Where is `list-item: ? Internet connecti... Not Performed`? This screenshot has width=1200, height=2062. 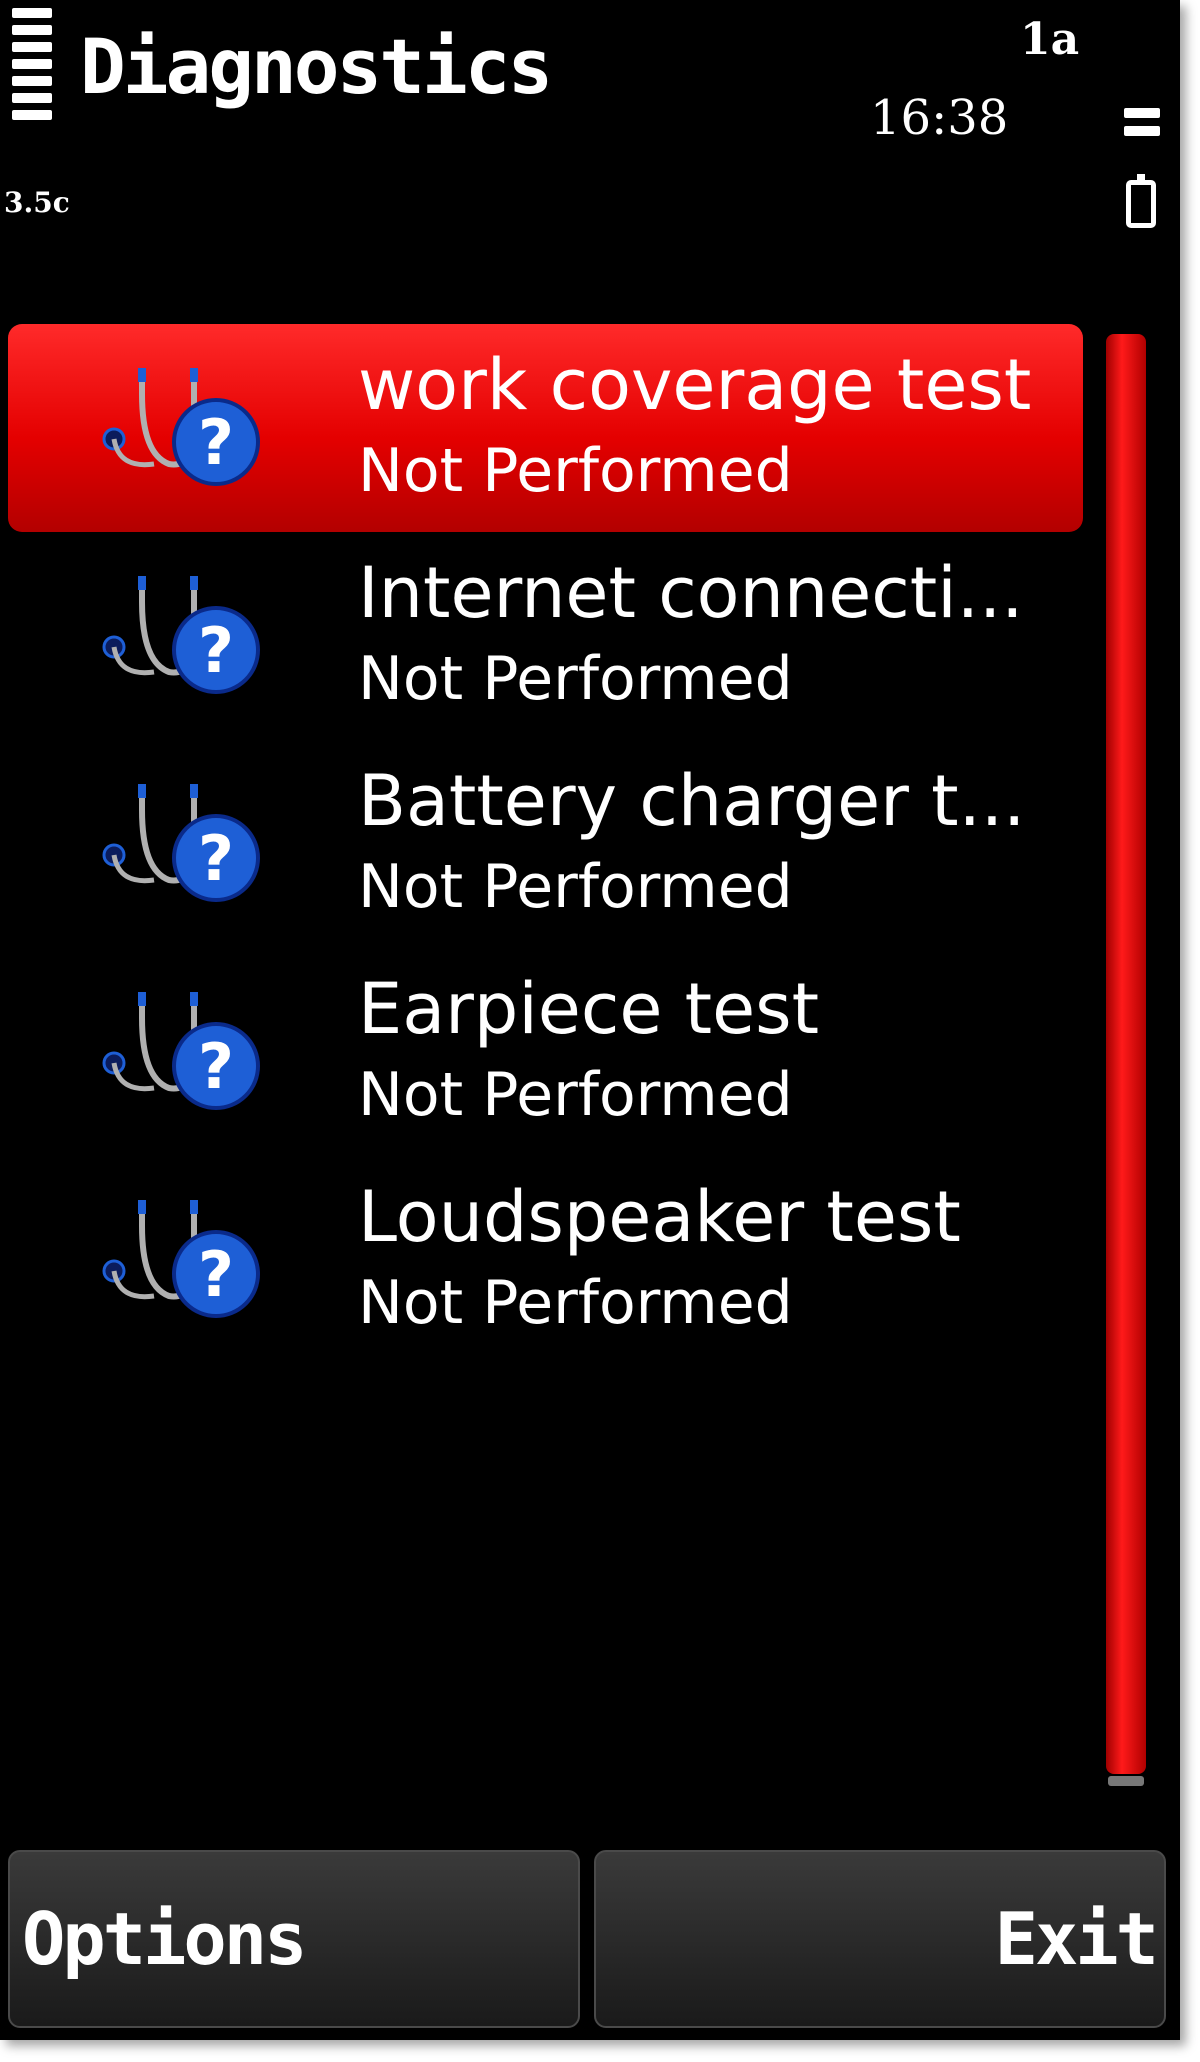
list-item: ? Internet connecti... Not Performed is located at coordinates (545, 636).